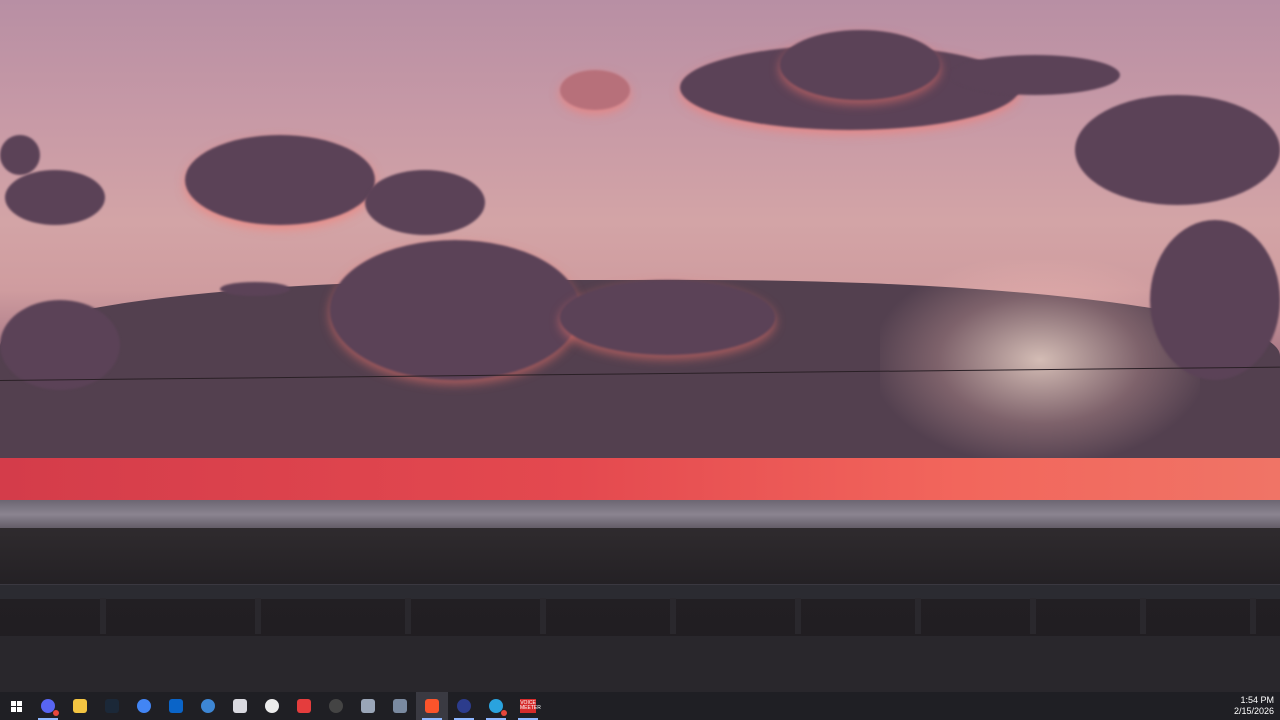 This screenshot has width=1280, height=720. I want to click on calculator-icon, so click(400, 706).